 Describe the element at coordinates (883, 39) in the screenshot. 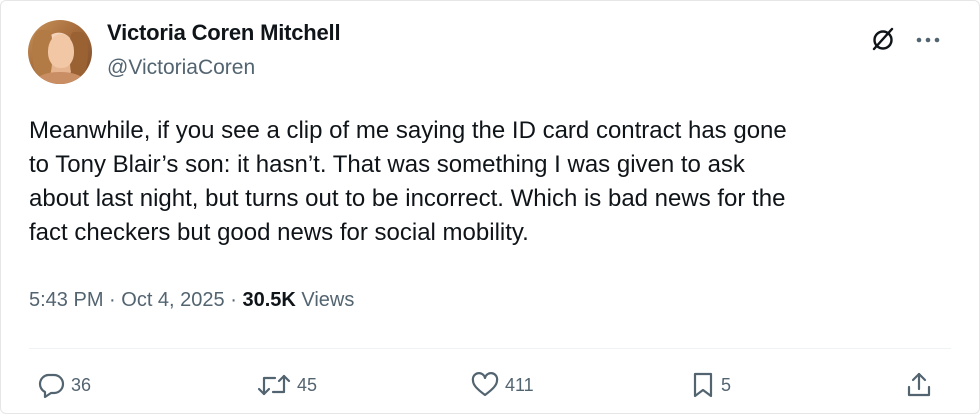

I see `grok-icon` at that location.